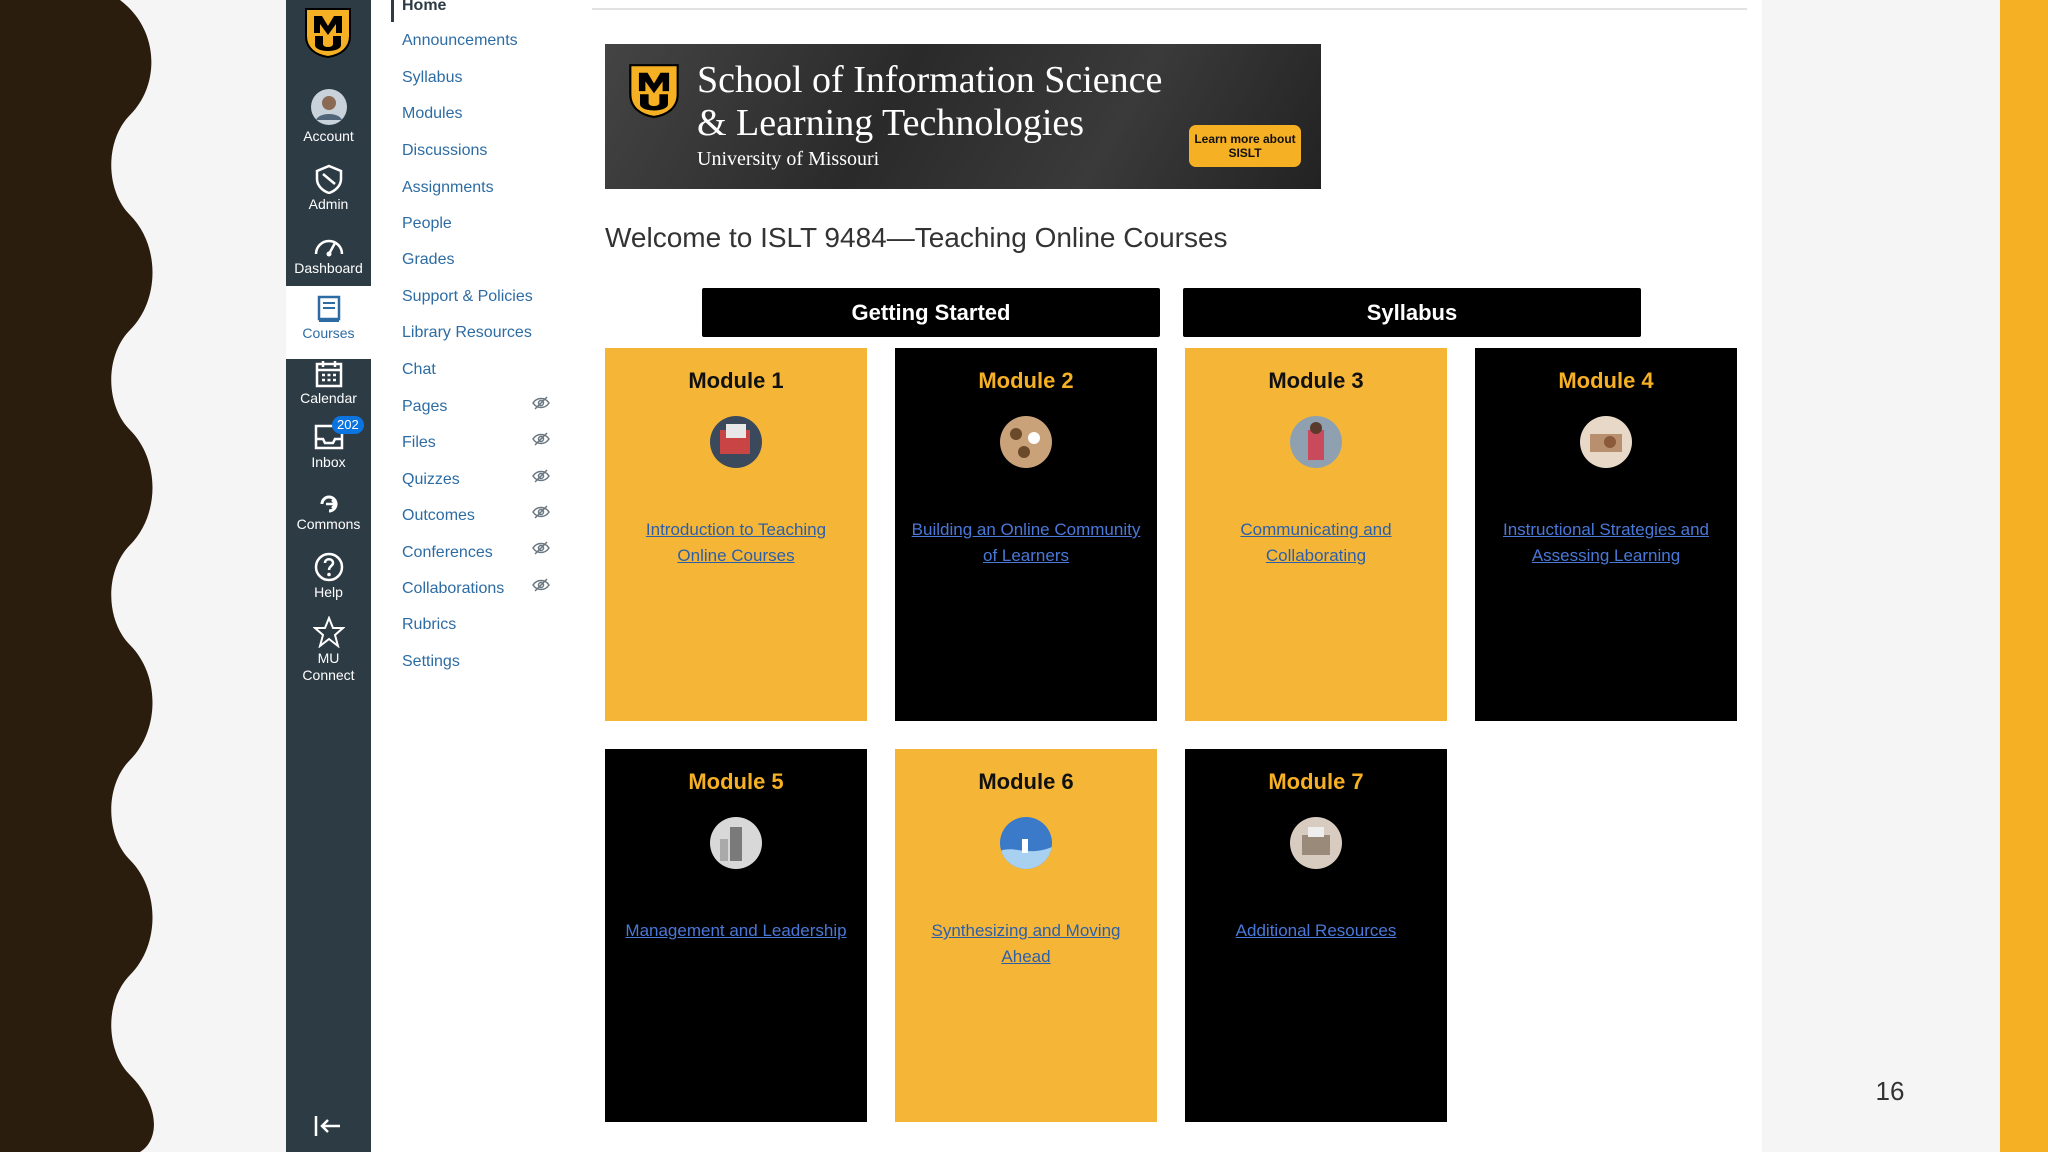 This screenshot has height=1152, width=2048. What do you see at coordinates (328, 443) in the screenshot?
I see `nav-inbox: 202 Inbox` at bounding box center [328, 443].